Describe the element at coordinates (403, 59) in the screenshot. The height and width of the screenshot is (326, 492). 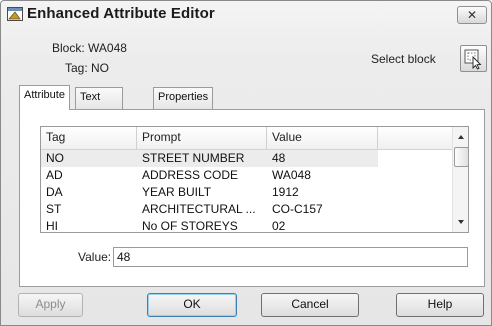
I see `select-block-label: Select block` at that location.